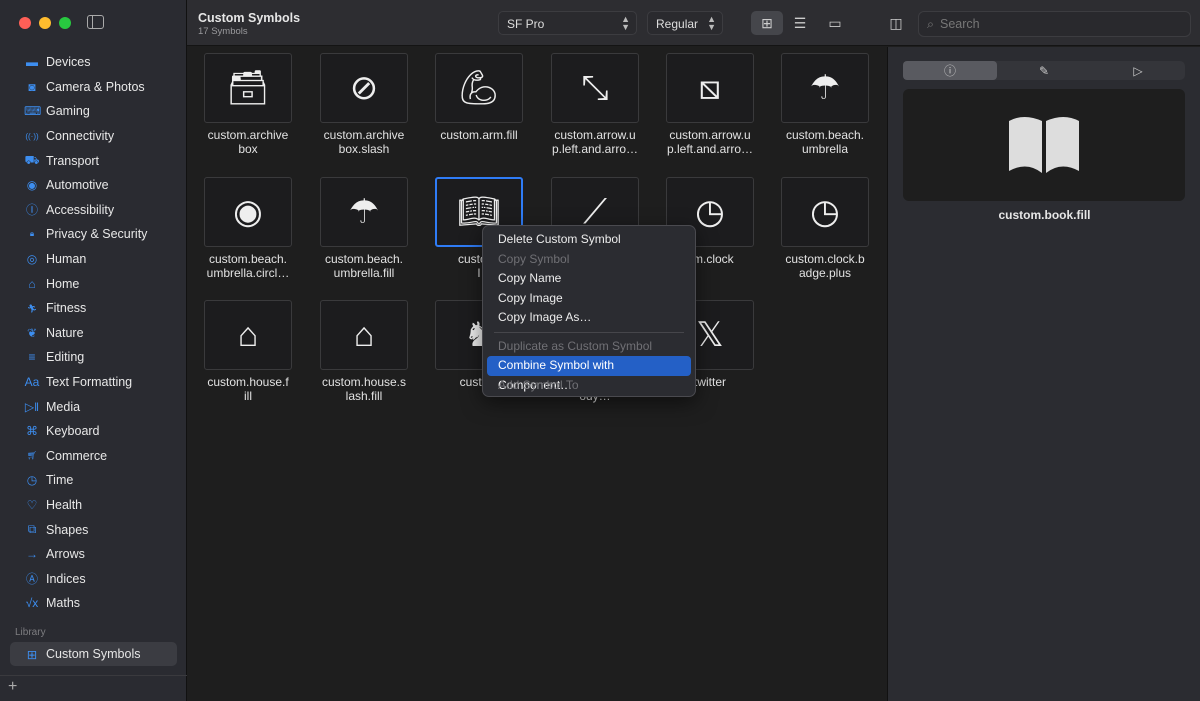 This screenshot has width=1200, height=701. Describe the element at coordinates (1138, 70) in the screenshot. I see `animation-tab: ▷` at that location.